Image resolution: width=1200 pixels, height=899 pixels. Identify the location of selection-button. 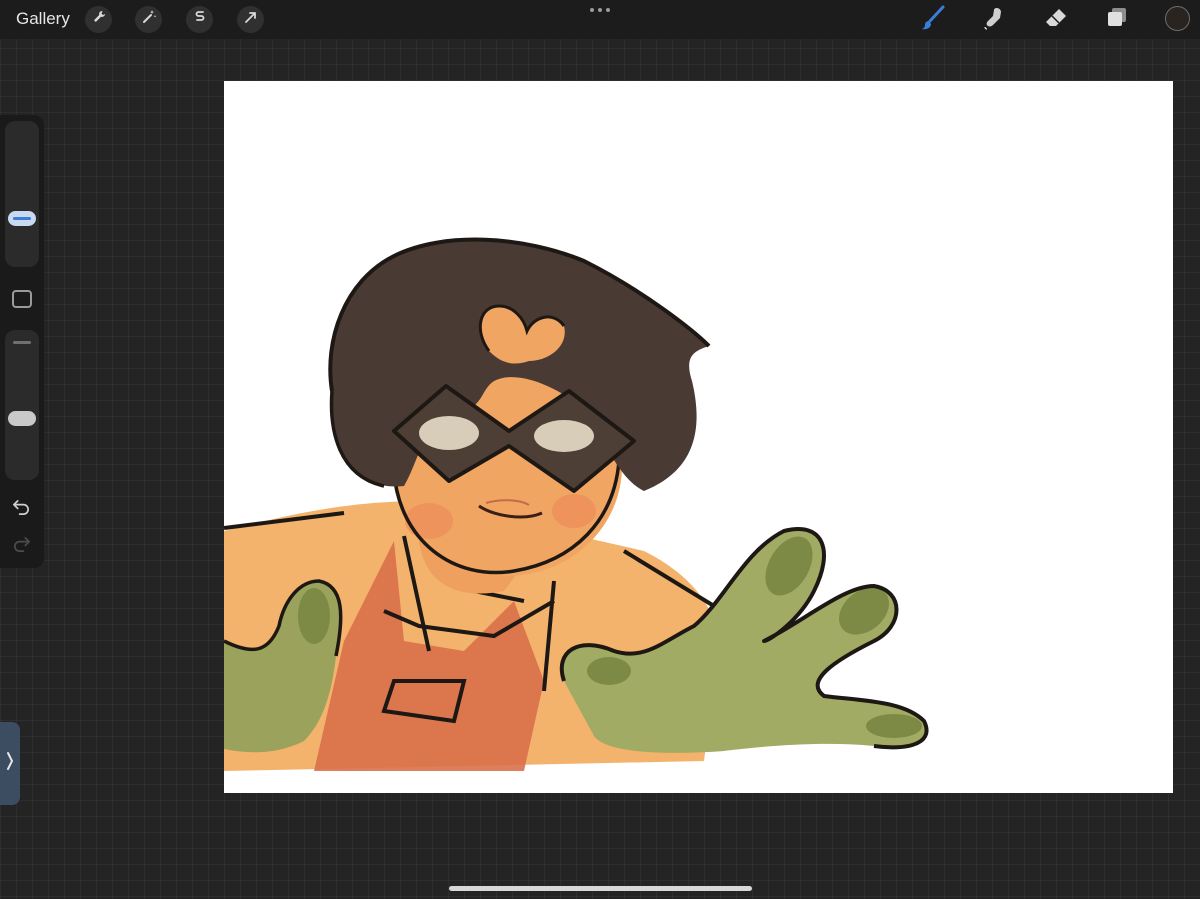
(199, 19).